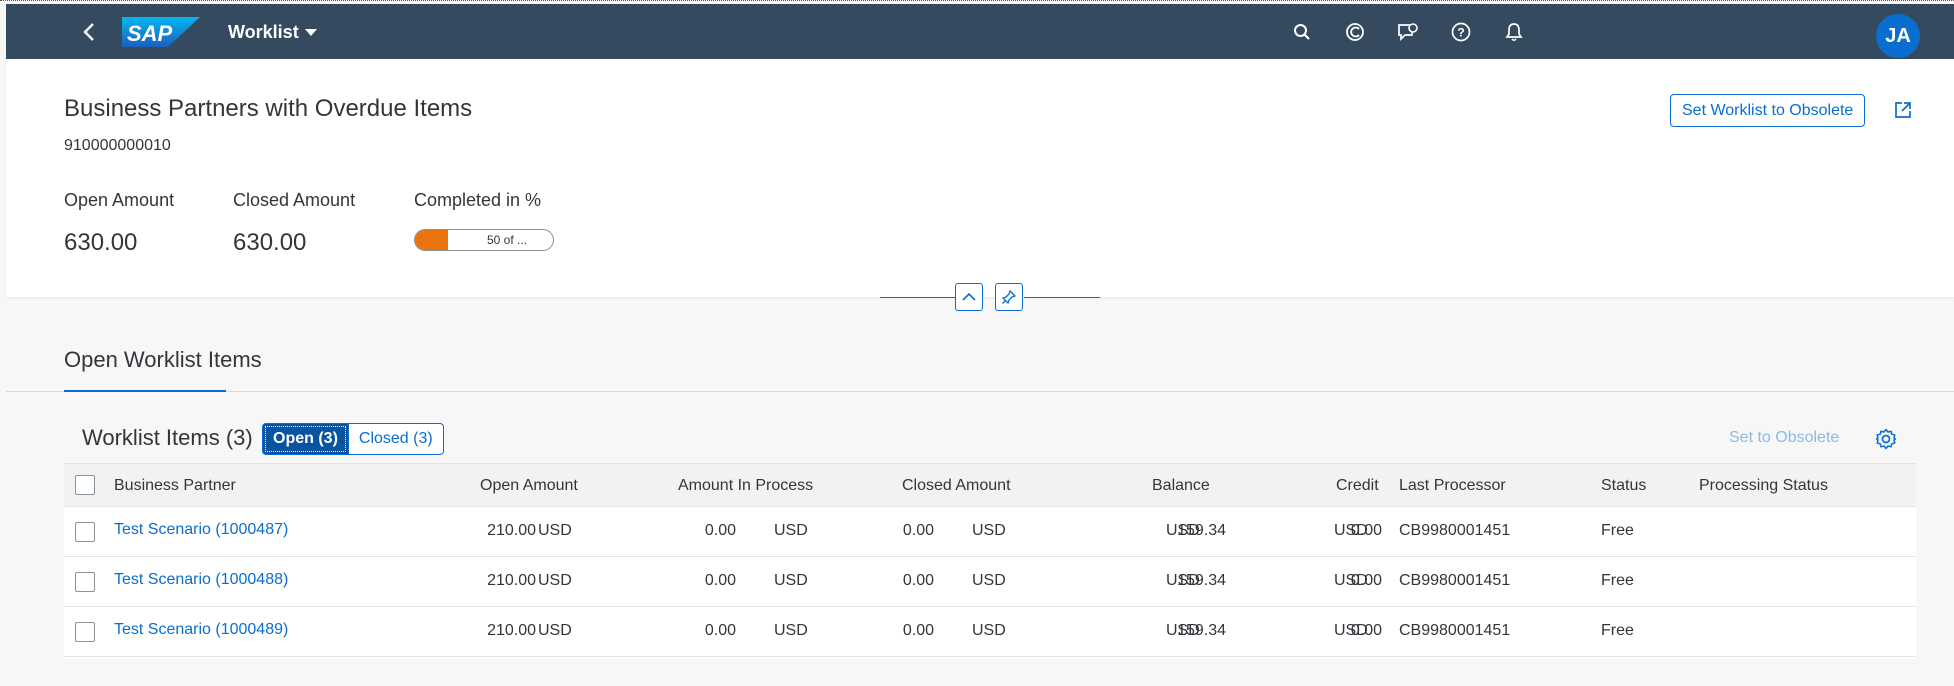  Describe the element at coordinates (117, 145) in the screenshot. I see `page-subtitle: 910000000010` at that location.